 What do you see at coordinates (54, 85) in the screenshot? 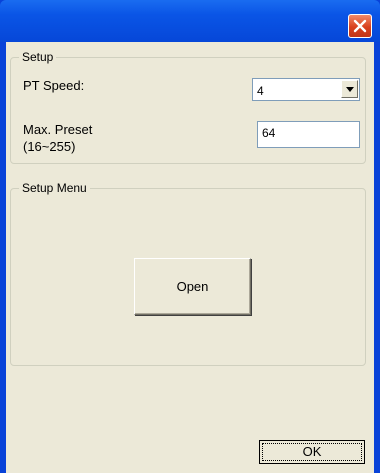
I see `pt-speed-label: PT Speed:` at bounding box center [54, 85].